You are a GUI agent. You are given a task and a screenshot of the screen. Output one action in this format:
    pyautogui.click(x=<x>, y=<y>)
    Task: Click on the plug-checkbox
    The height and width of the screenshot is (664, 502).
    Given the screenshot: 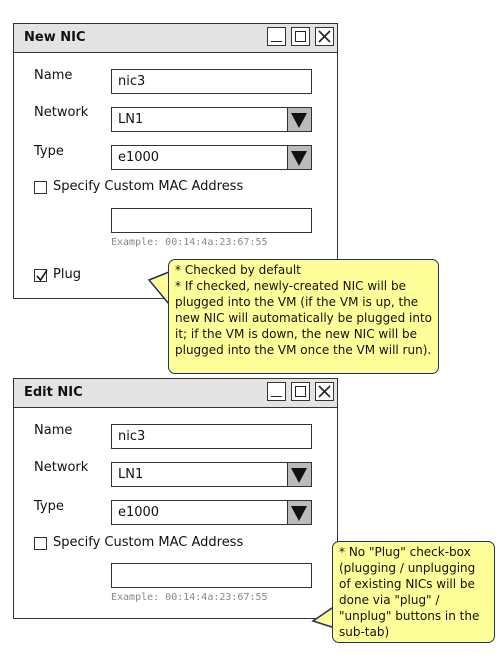 What is the action you would take?
    pyautogui.click(x=41, y=275)
    